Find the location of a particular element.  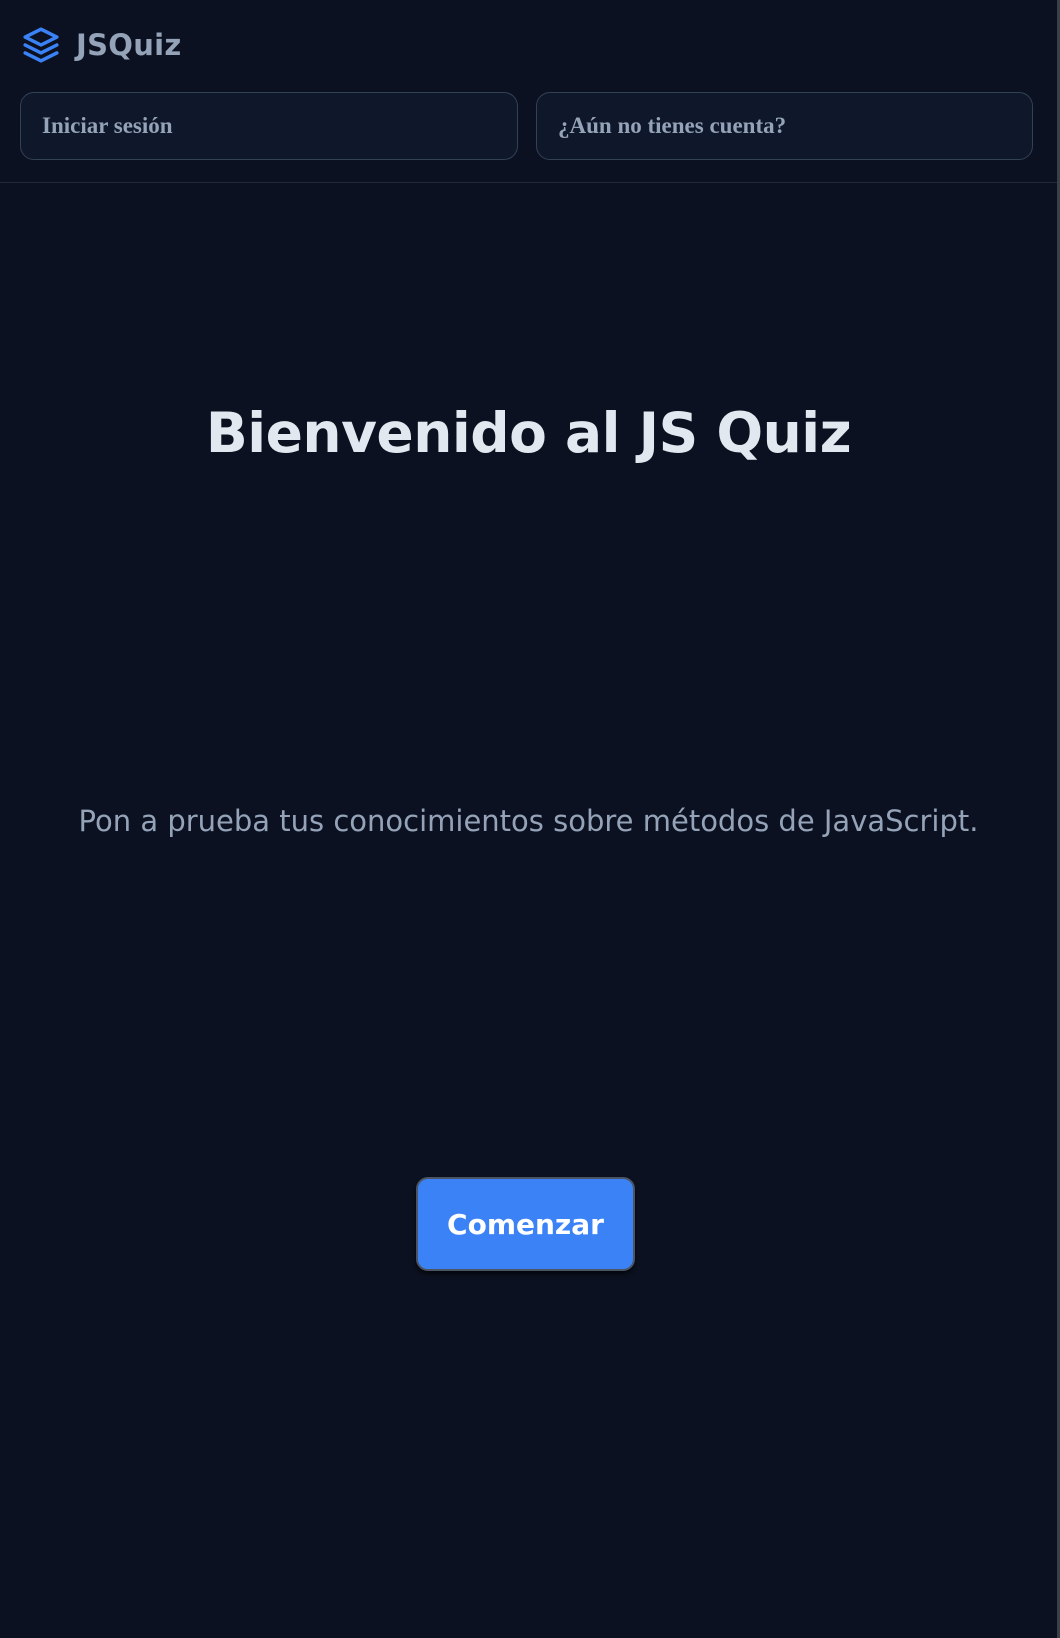

page-title: Bienvenido al JS Quiz is located at coordinates (528, 433).